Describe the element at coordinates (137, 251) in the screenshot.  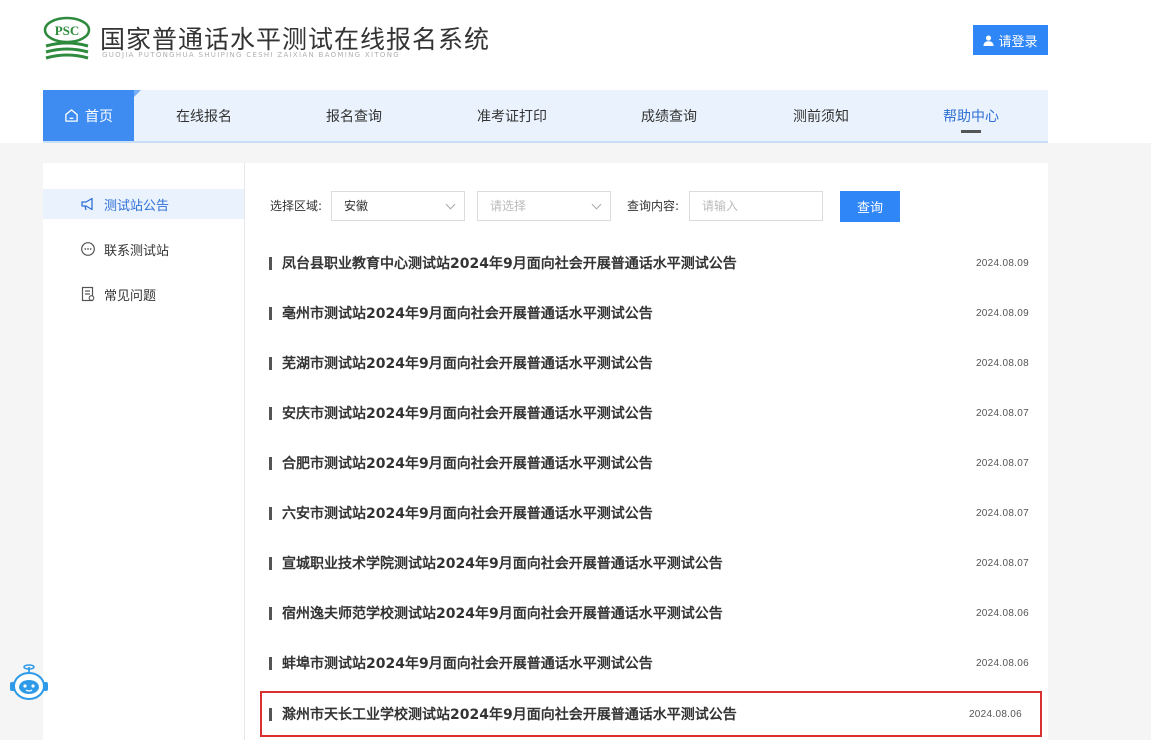
I see `sidebar-item-label: 联系测试站` at that location.